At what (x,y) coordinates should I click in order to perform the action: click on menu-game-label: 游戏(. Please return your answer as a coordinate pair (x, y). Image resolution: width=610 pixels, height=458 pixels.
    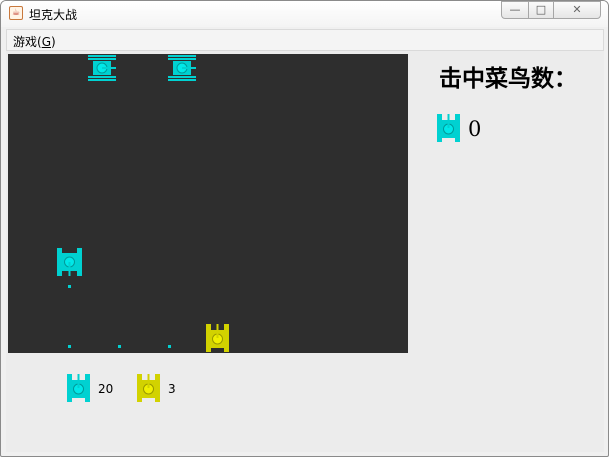
    Looking at the image, I should click on (27, 42).